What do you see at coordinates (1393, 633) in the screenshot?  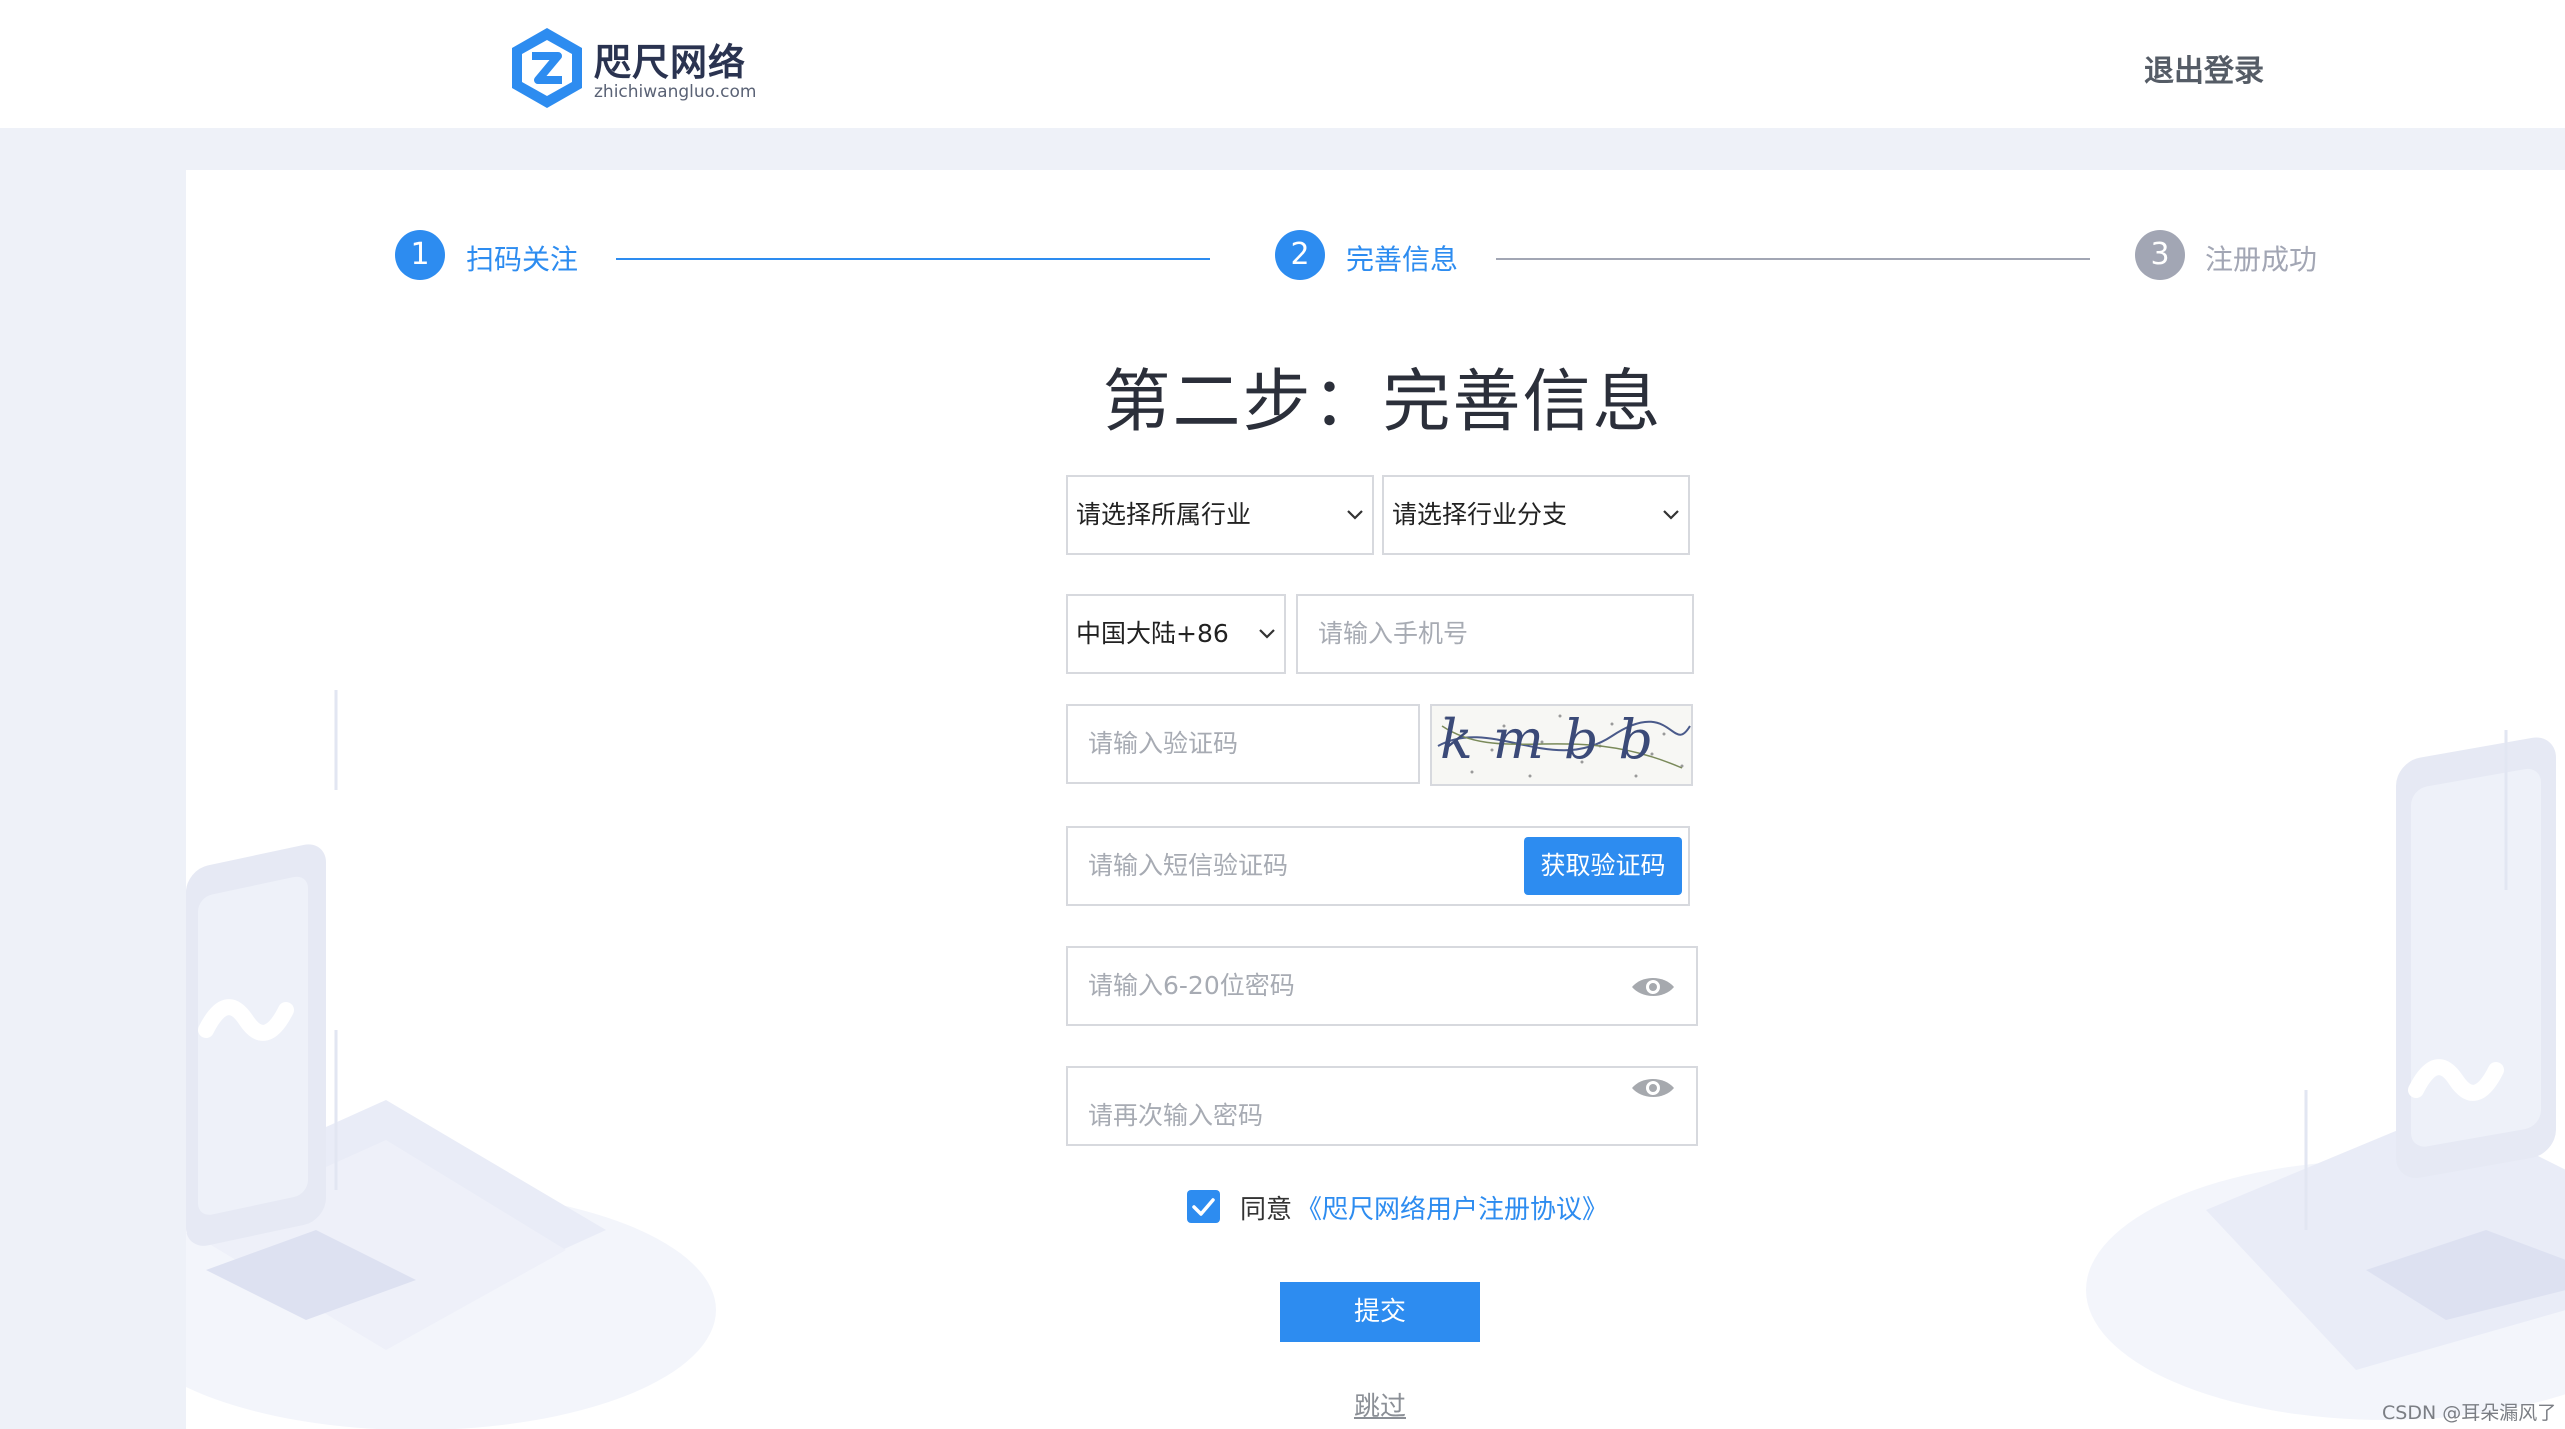 I see `phone-input-placeholder: 请输入手机号` at bounding box center [1393, 633].